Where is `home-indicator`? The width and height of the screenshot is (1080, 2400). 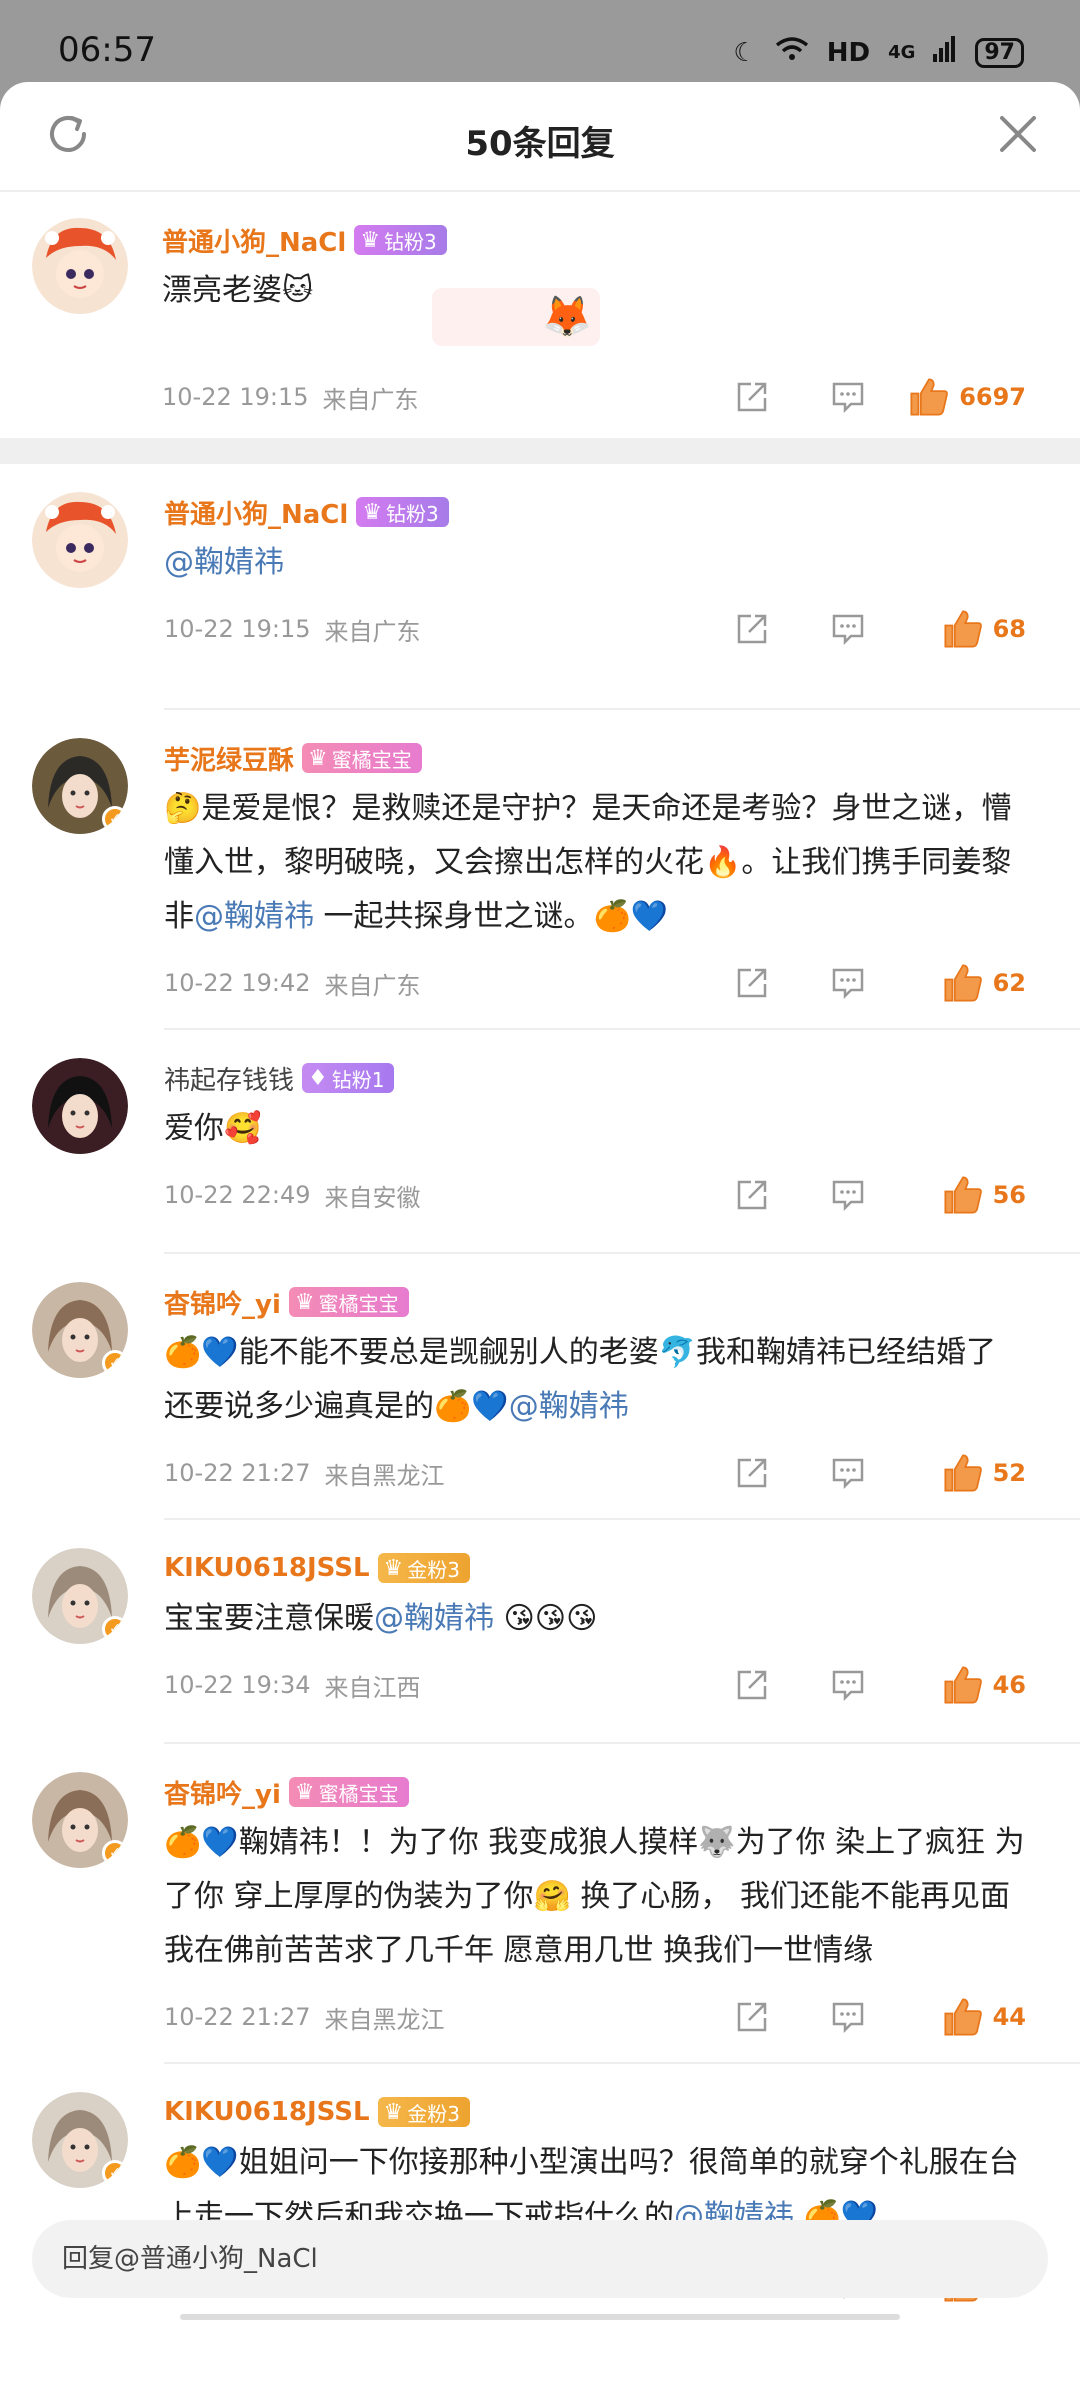 home-indicator is located at coordinates (540, 2317).